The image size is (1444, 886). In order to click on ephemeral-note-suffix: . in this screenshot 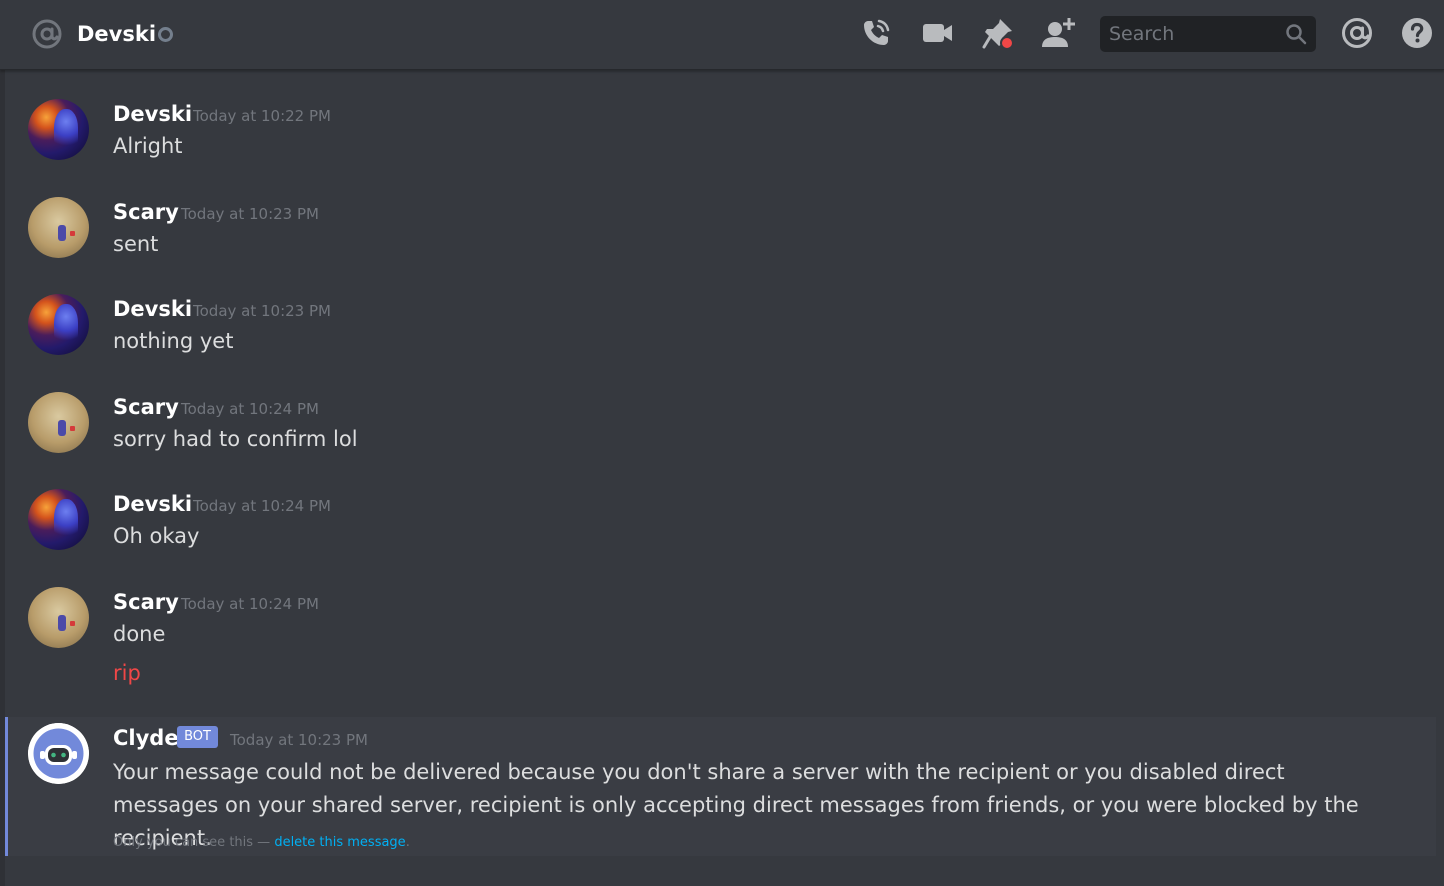, I will do `click(407, 842)`.